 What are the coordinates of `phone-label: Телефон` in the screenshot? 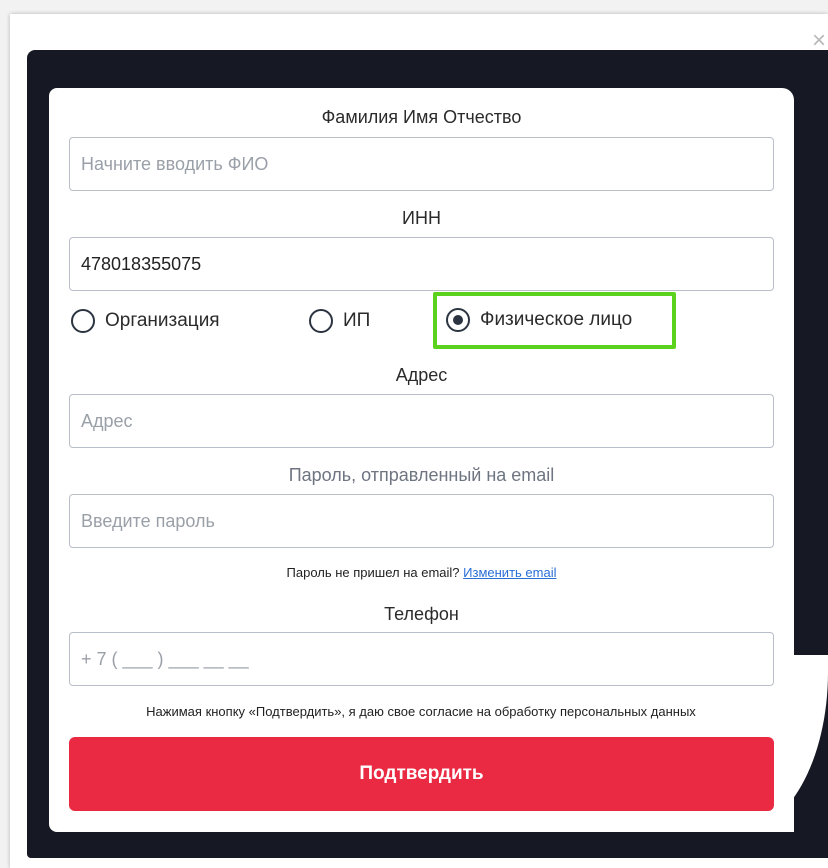 It's located at (421, 614).